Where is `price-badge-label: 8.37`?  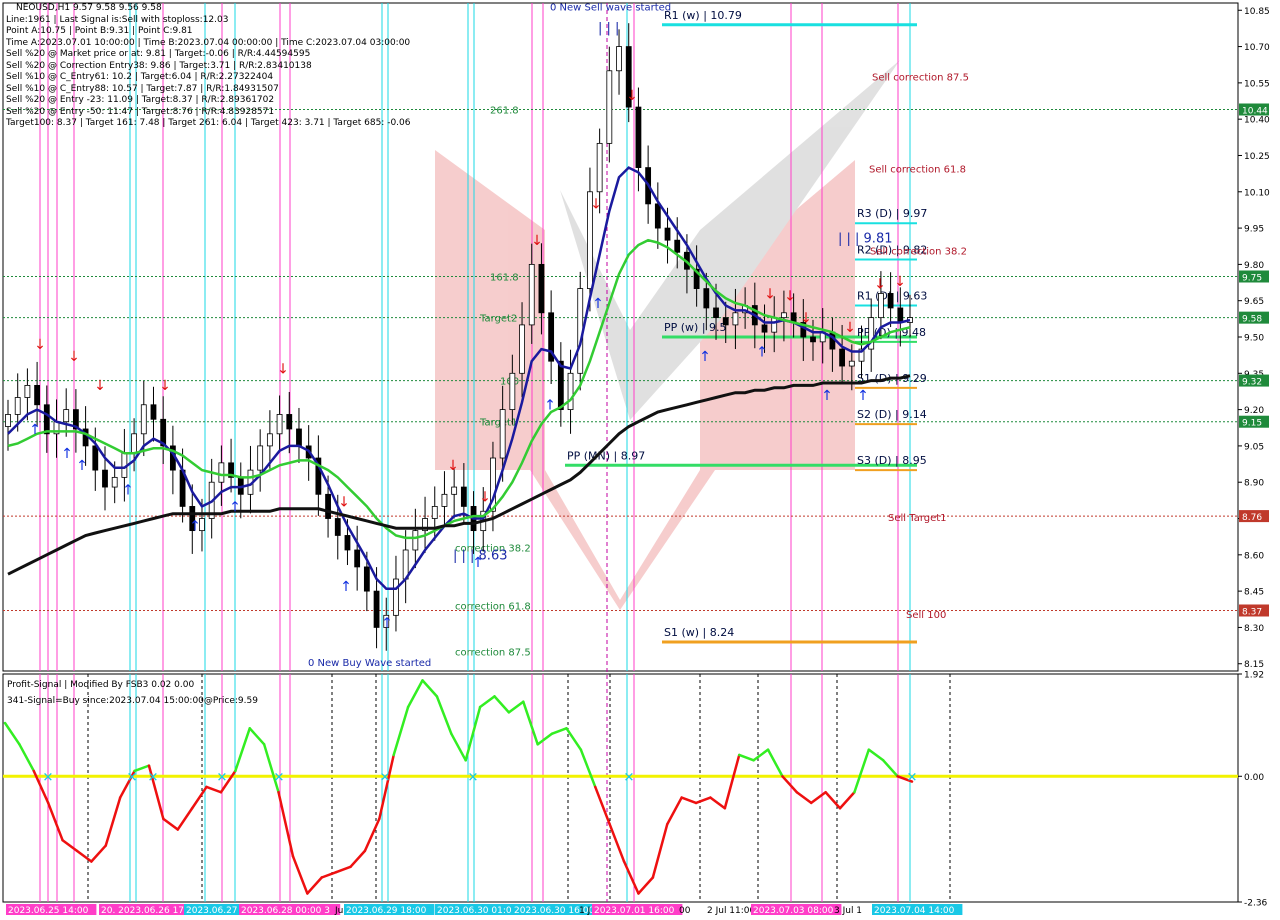 price-badge-label: 8.37 is located at coordinates (1252, 612).